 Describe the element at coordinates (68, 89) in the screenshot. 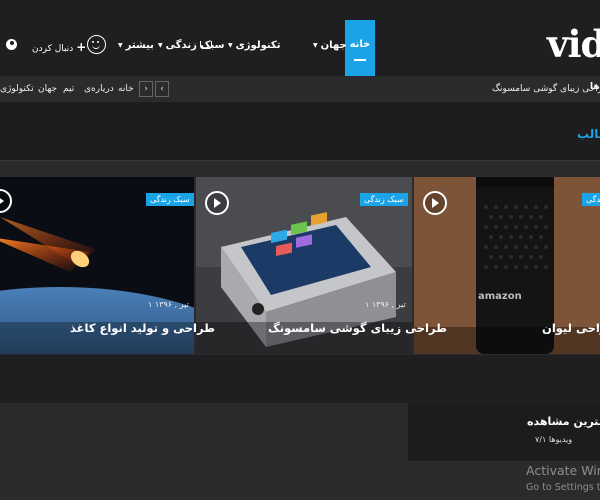

I see `ticker-category-team: تیم` at that location.